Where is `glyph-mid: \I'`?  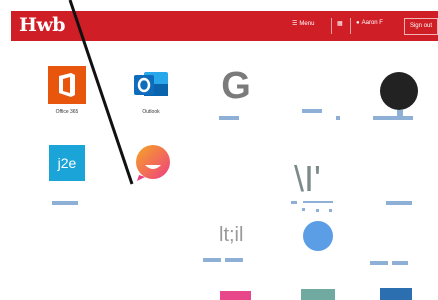 glyph-mid: \I' is located at coordinates (307, 178).